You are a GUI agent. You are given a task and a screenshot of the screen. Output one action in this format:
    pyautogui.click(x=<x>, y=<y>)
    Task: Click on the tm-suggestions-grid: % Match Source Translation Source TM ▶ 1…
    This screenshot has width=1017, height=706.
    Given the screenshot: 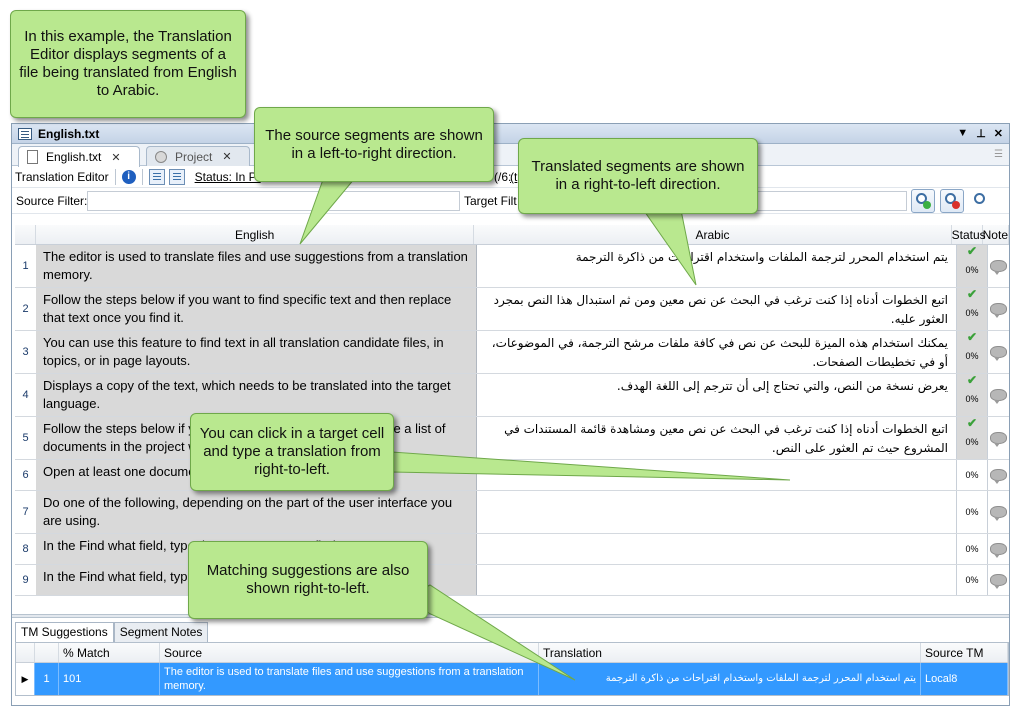 What is the action you would take?
    pyautogui.click(x=512, y=669)
    